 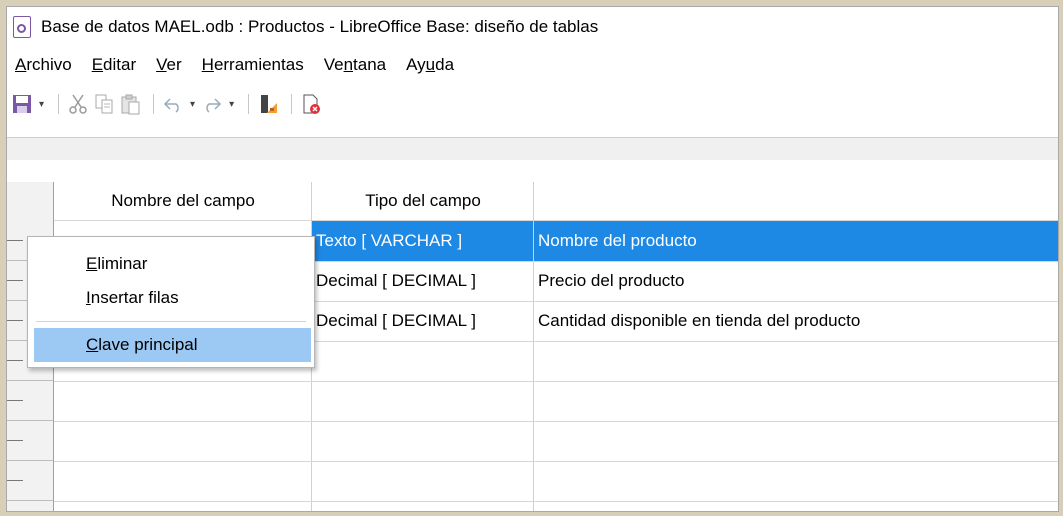 I want to click on save-dropdown-icon: ▾, so click(x=41, y=104).